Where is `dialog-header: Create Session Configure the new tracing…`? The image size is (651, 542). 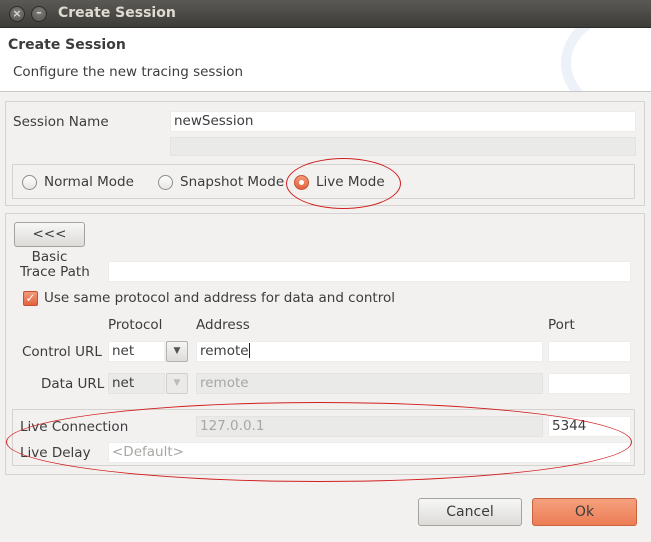 dialog-header: Create Session Configure the new tracing… is located at coordinates (325, 60).